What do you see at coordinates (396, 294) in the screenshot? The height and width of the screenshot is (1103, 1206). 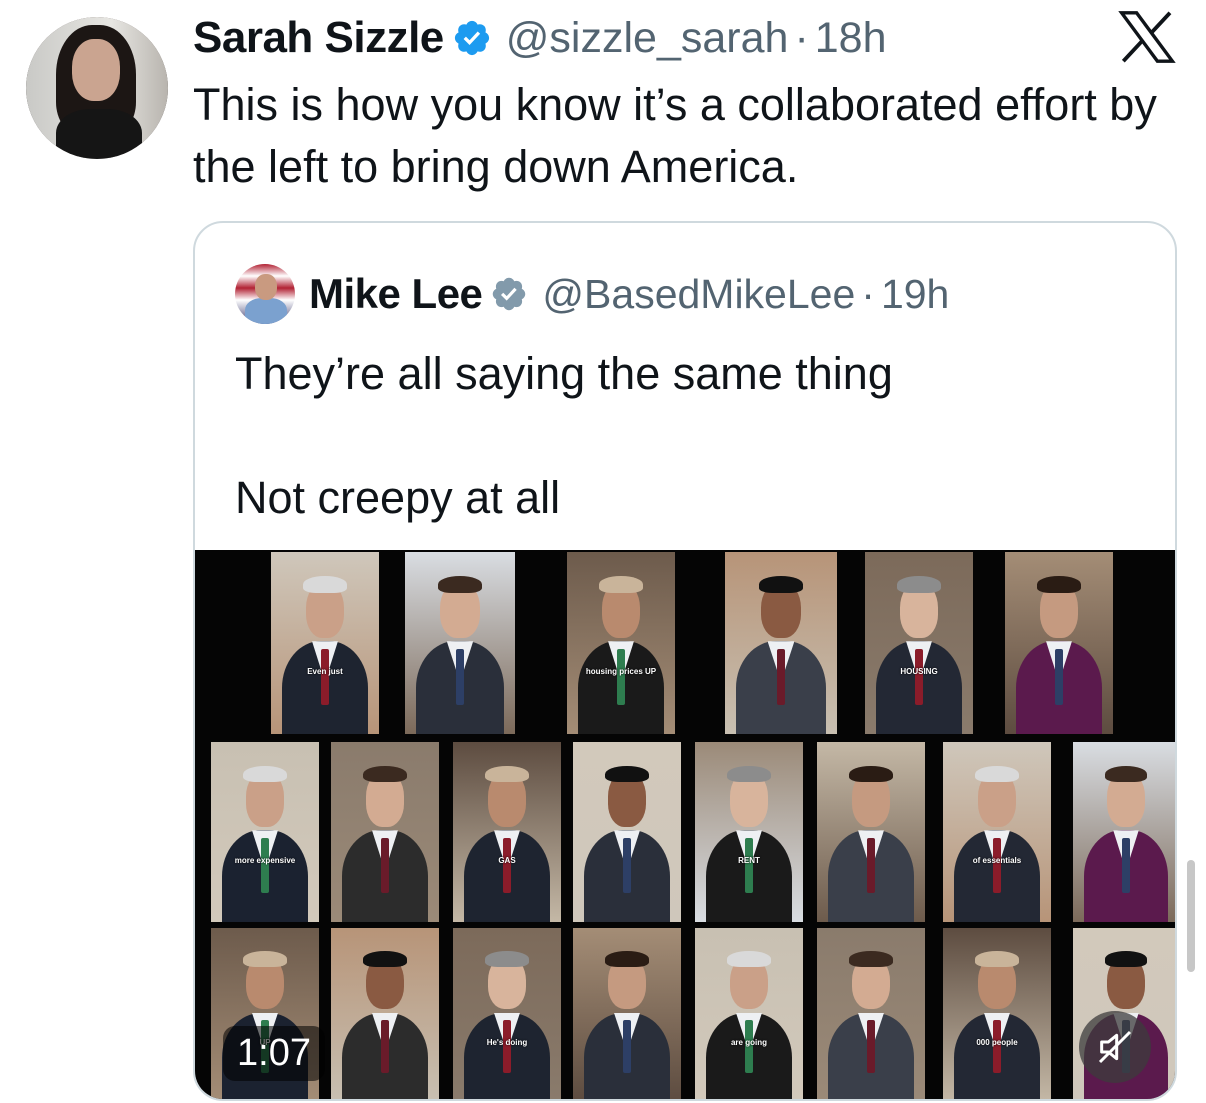 I see `quoted-author-display-name: Mike Lee` at bounding box center [396, 294].